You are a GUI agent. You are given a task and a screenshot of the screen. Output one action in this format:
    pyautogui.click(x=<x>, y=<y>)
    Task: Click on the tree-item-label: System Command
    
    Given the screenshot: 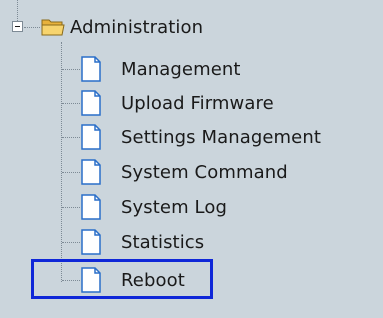 What is the action you would take?
    pyautogui.click(x=204, y=172)
    